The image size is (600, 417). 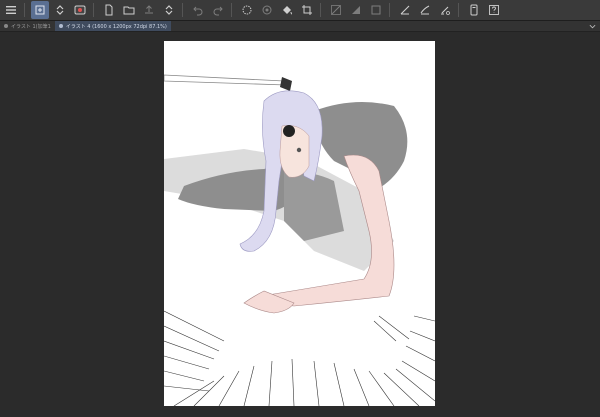 What do you see at coordinates (198, 10) in the screenshot?
I see `undo-icon` at bounding box center [198, 10].